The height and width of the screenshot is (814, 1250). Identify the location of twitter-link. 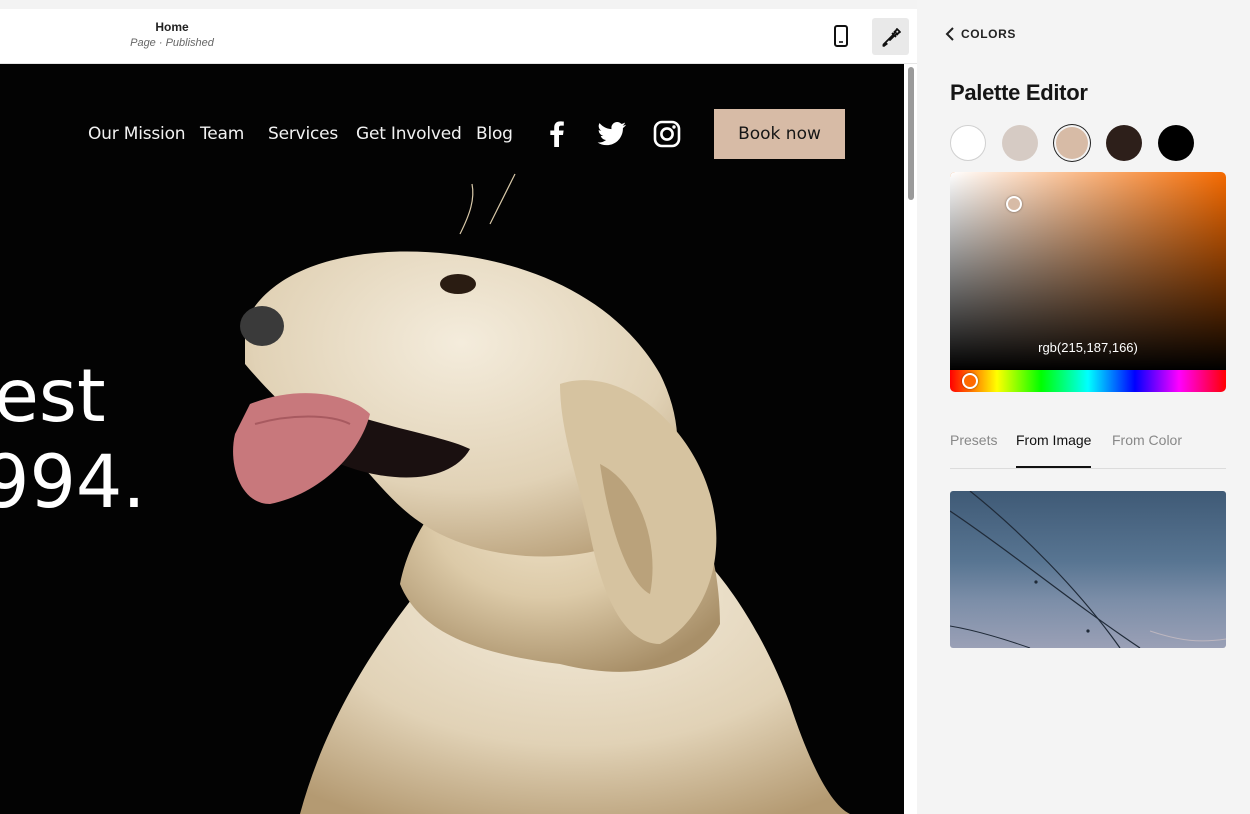
(612, 134).